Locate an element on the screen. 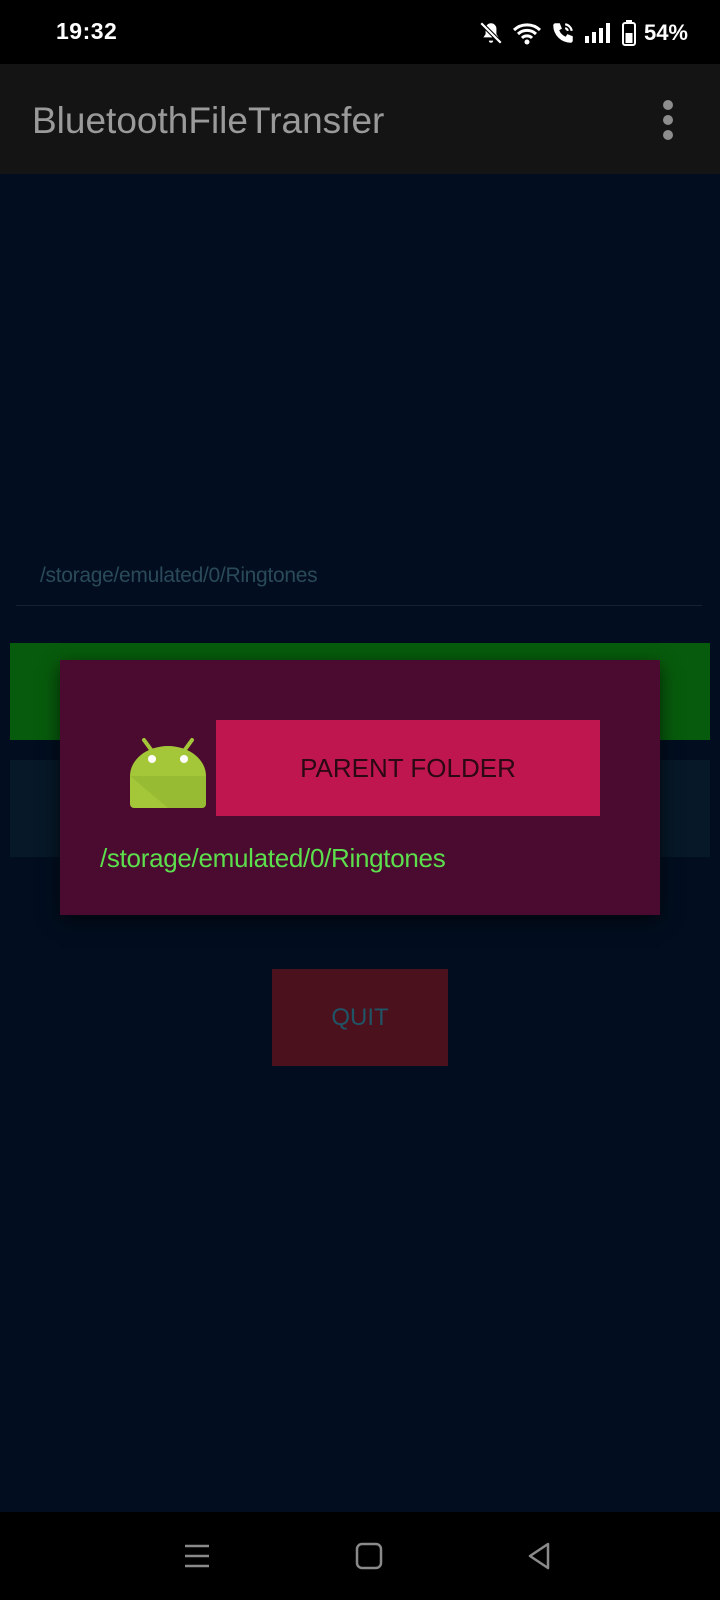  battery-icon is located at coordinates (628, 33).